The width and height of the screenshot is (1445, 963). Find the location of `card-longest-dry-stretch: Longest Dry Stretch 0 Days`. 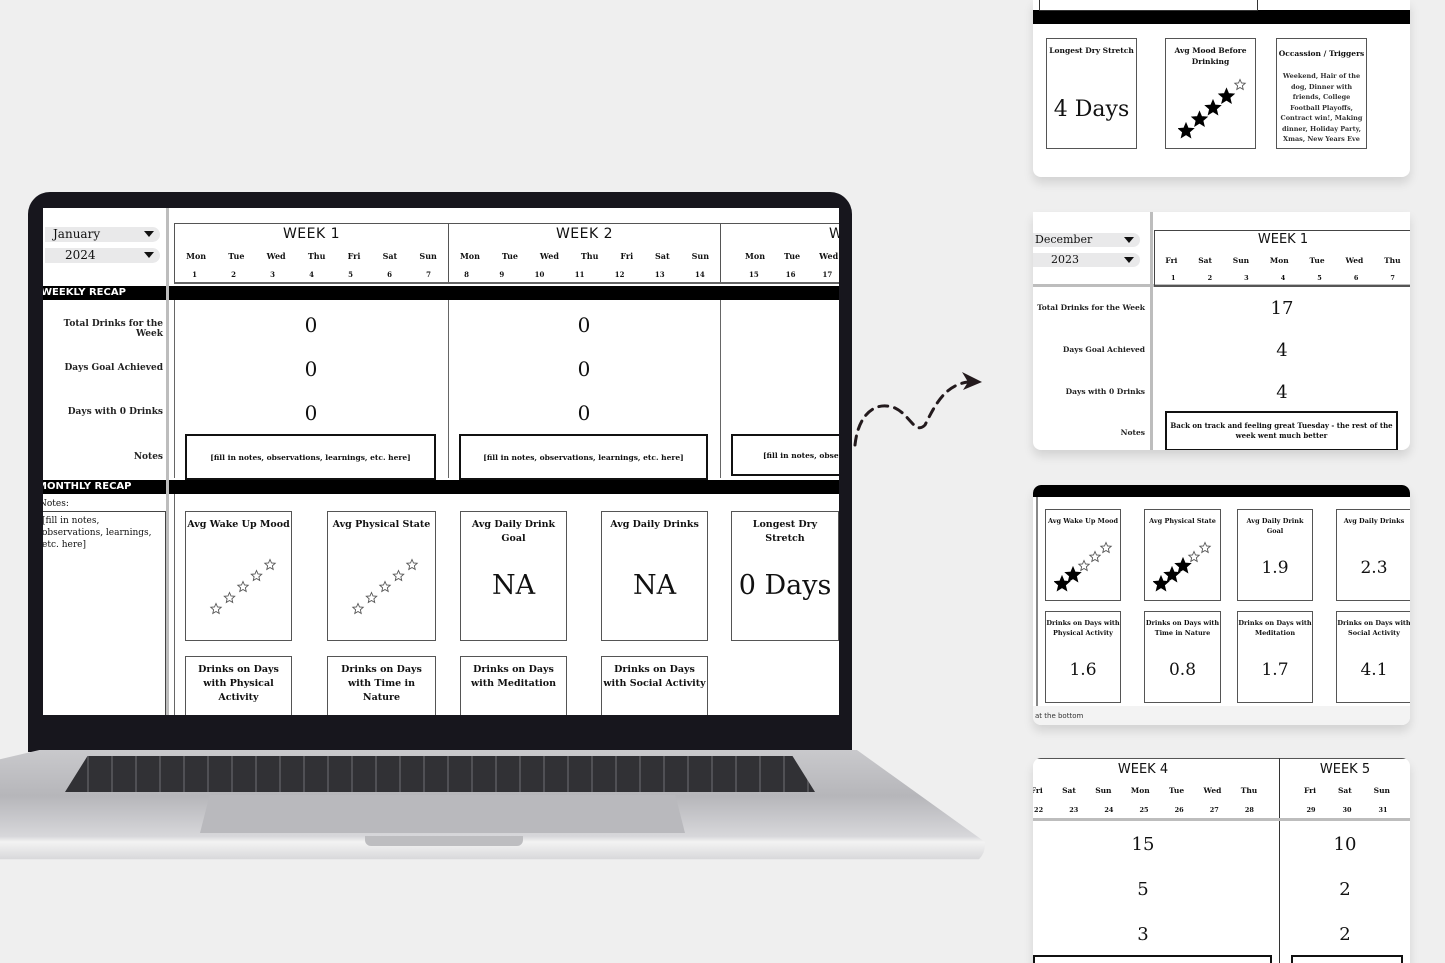

card-longest-dry-stretch: Longest Dry Stretch 0 Days is located at coordinates (785, 576).